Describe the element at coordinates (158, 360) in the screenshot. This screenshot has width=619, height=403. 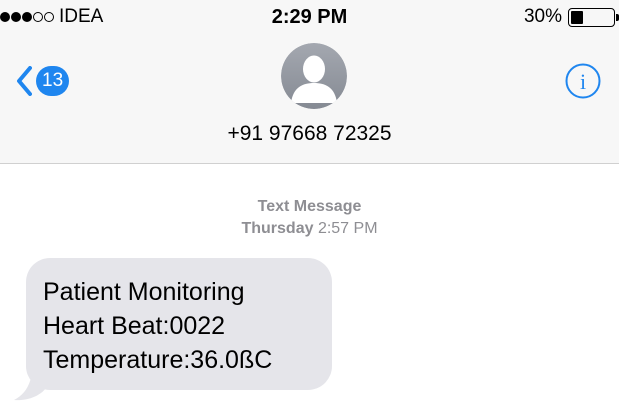
I see `message-line: Temperature:36.0ßC` at that location.